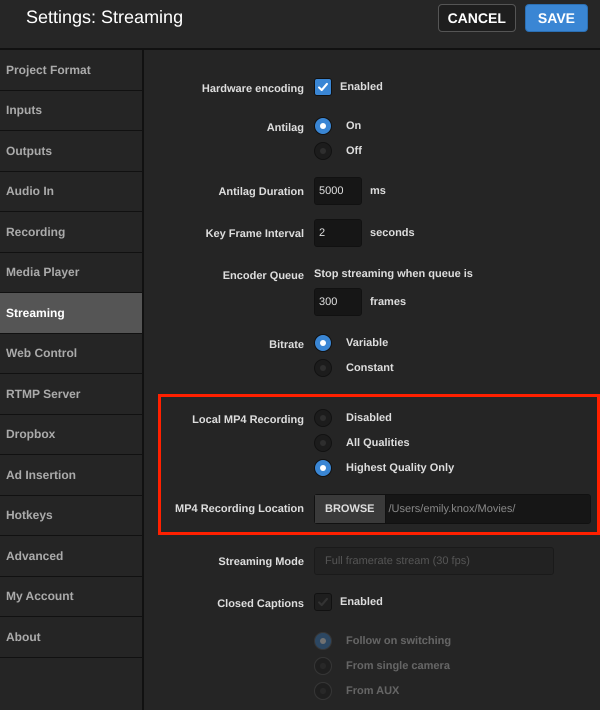 This screenshot has width=600, height=710. What do you see at coordinates (388, 302) in the screenshot?
I see `unit-label: frames` at bounding box center [388, 302].